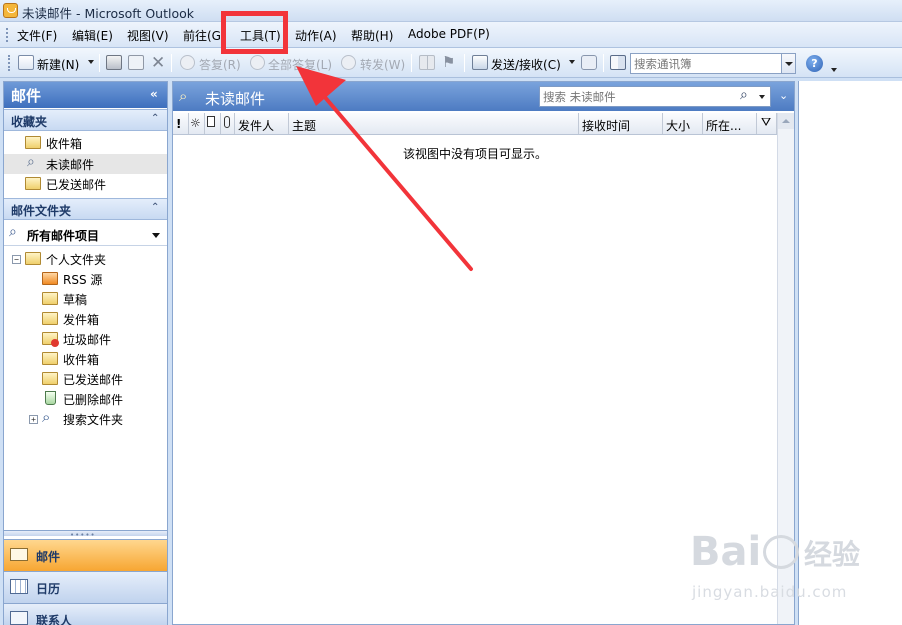  I want to click on collapse-personal-folders-toggle: −, so click(16, 259).